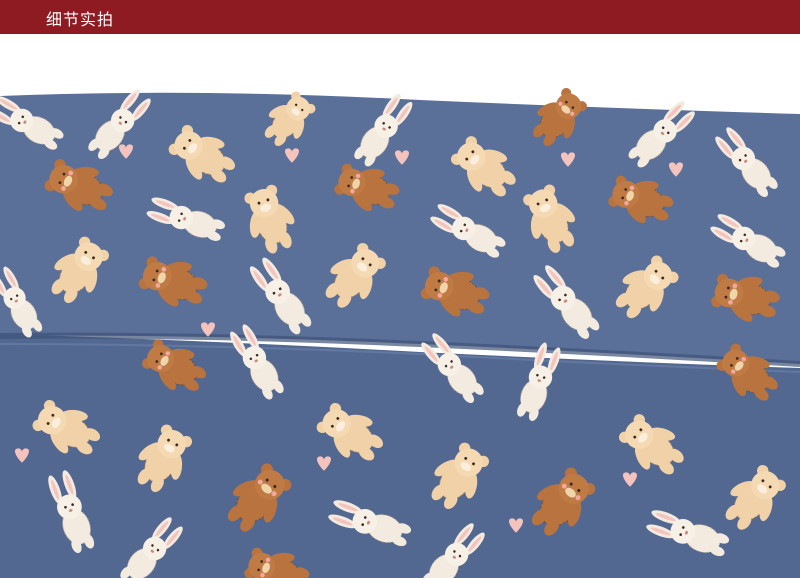 This screenshot has width=800, height=578. What do you see at coordinates (400, 17) in the screenshot?
I see `header-banner: 细节实拍` at bounding box center [400, 17].